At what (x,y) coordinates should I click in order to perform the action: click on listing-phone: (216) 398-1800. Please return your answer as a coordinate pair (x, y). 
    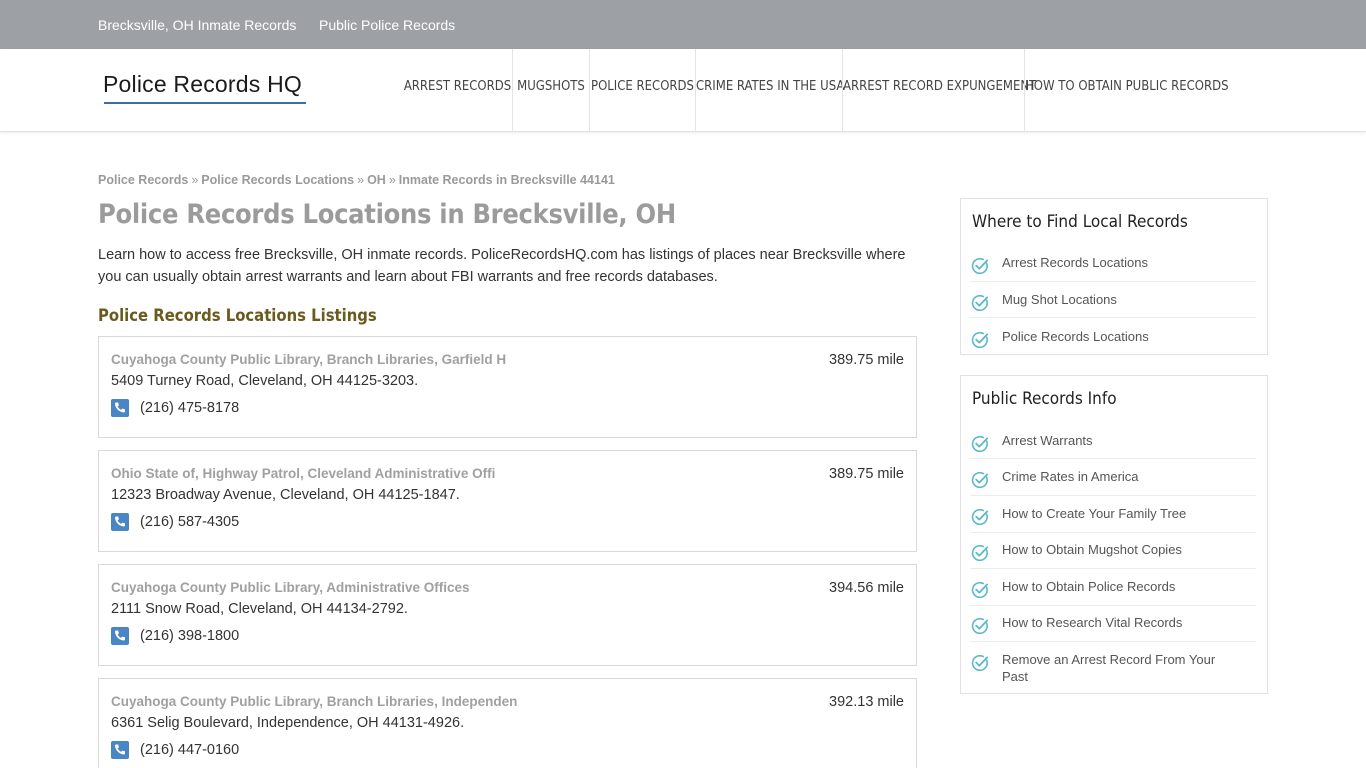
    Looking at the image, I should click on (189, 636).